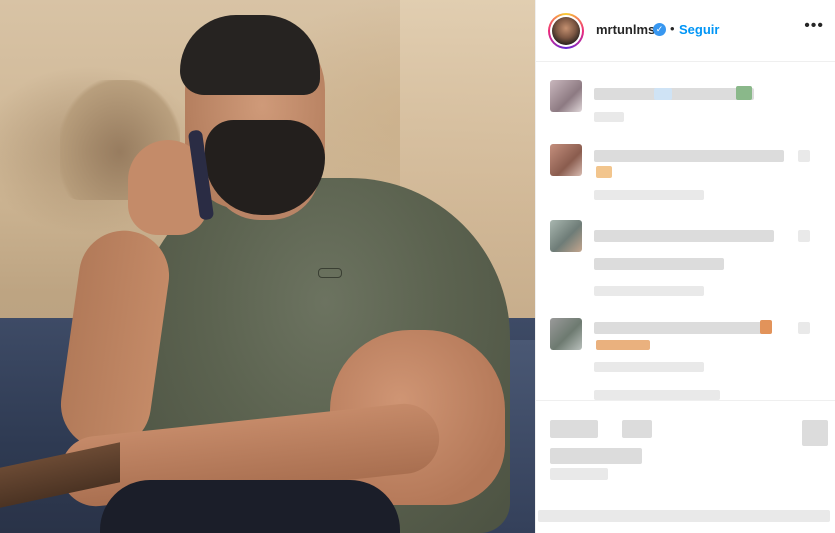 This screenshot has height=533, width=835. I want to click on likes-count-blurred, so click(596, 456).